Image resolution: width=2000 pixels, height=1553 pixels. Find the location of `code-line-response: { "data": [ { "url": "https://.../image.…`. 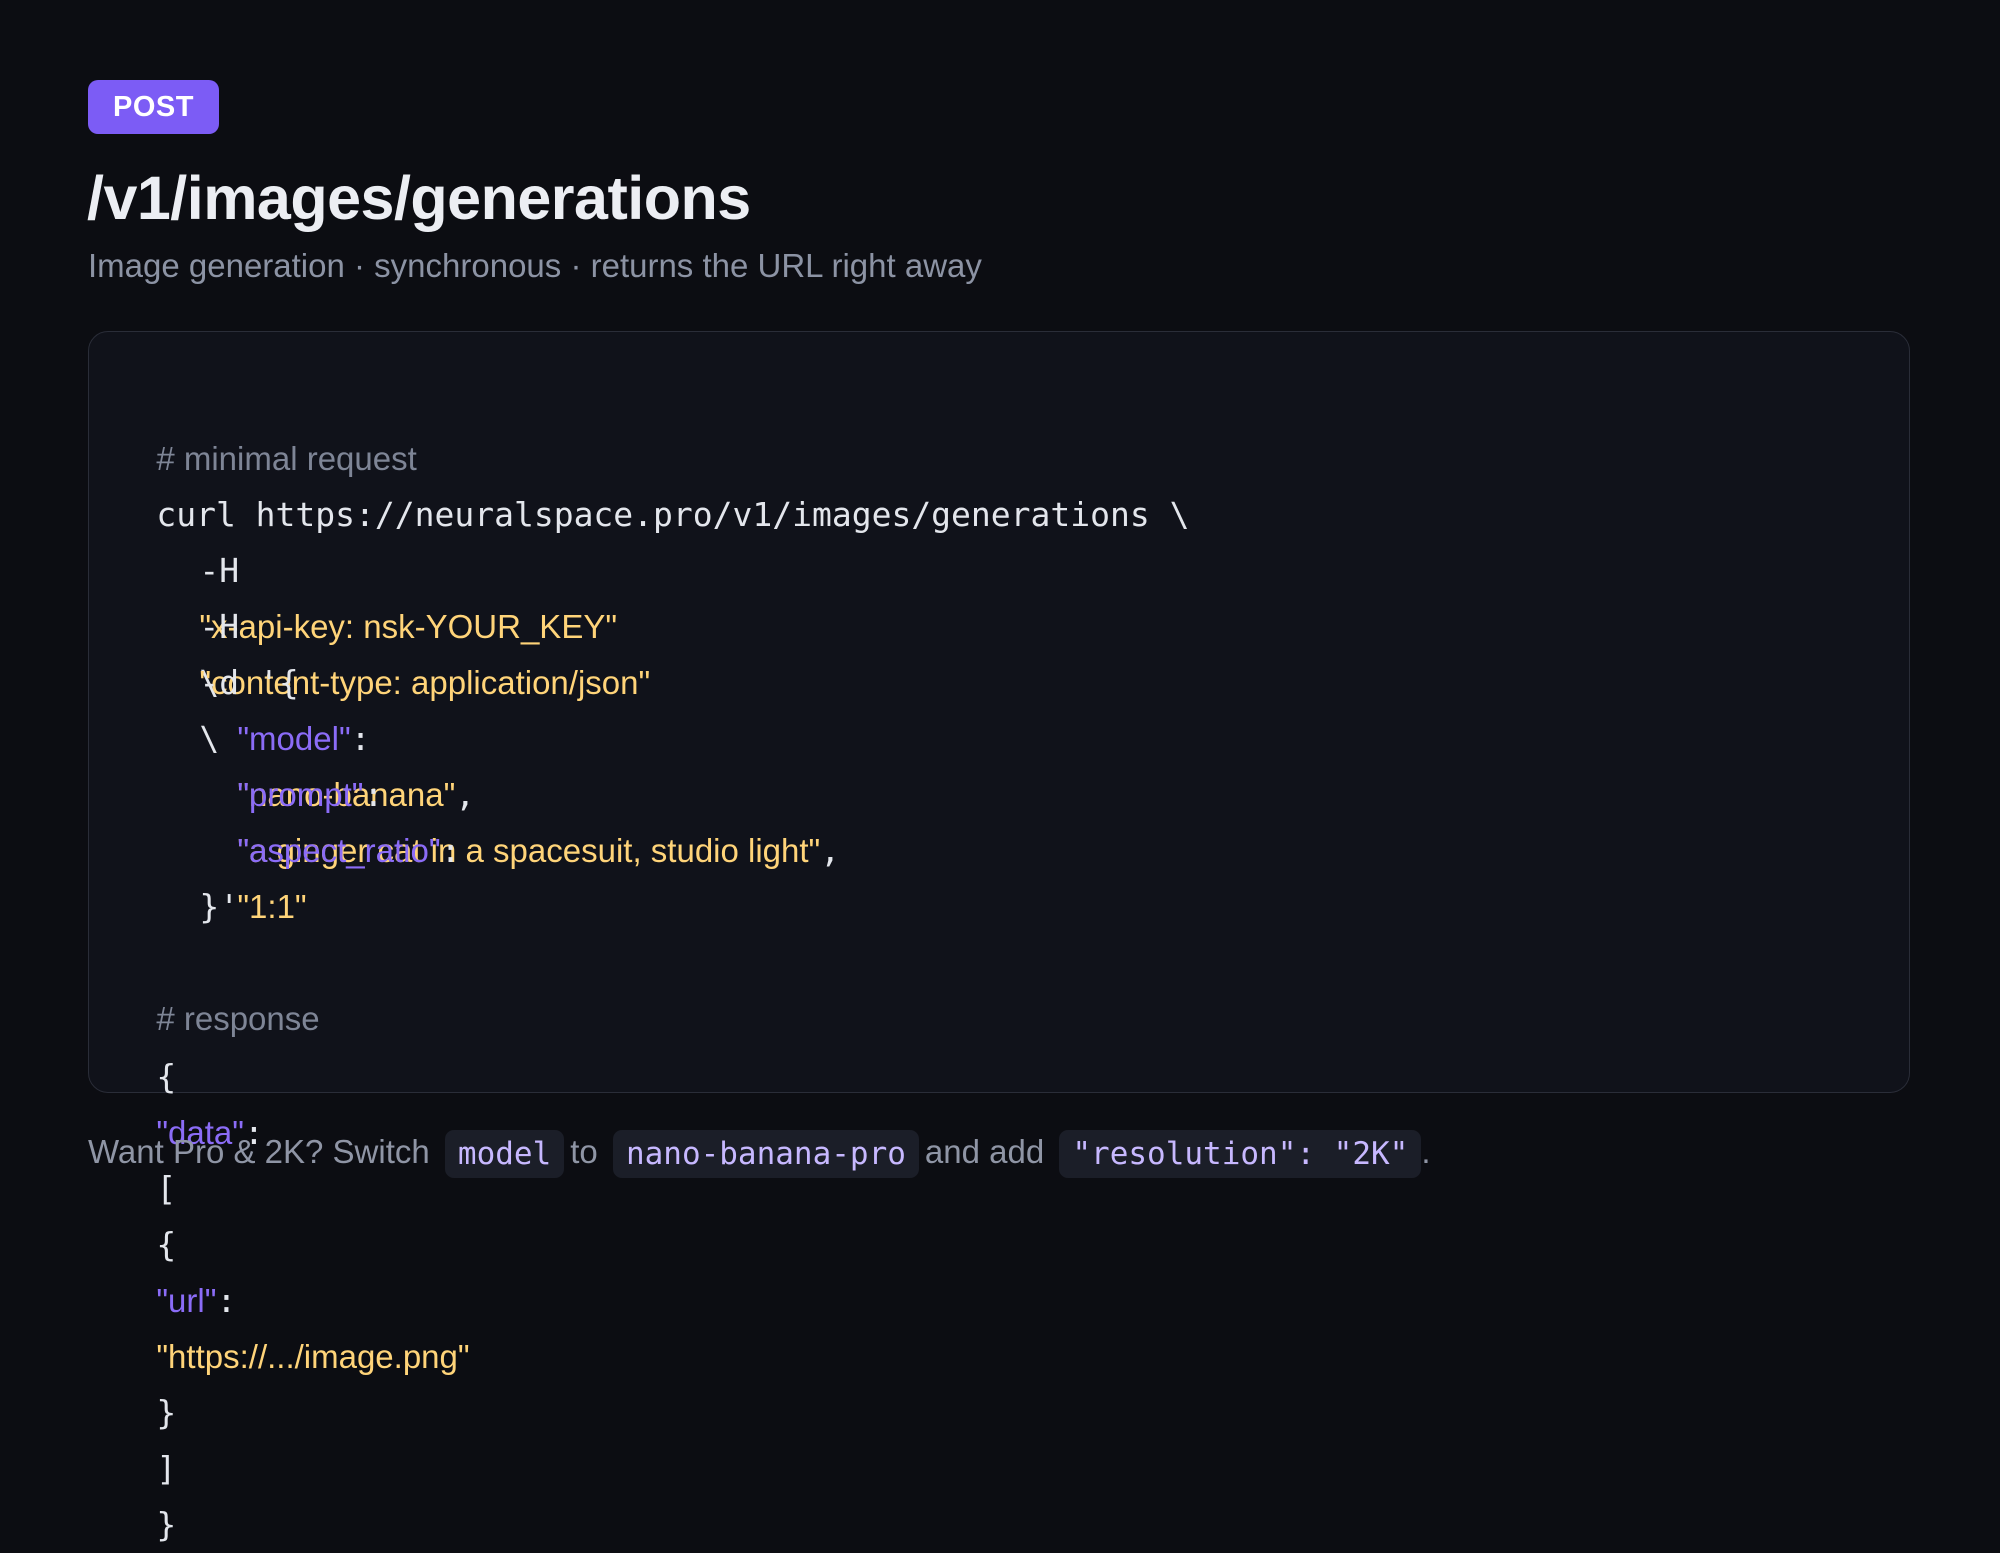

code-line-response: { "data": [ { "url": "https://.../image.… is located at coordinates (303, 1268).